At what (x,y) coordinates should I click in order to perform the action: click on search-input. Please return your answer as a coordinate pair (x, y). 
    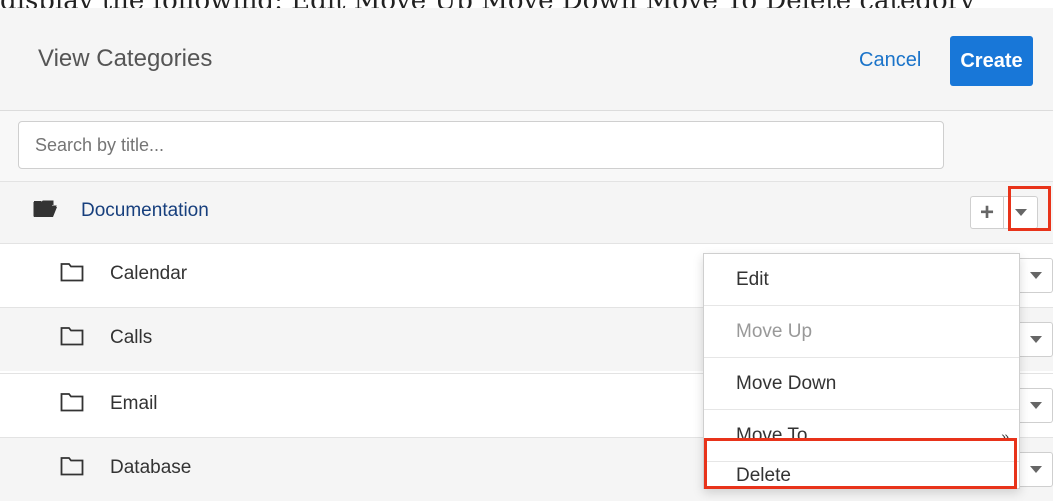
    Looking at the image, I should click on (481, 145).